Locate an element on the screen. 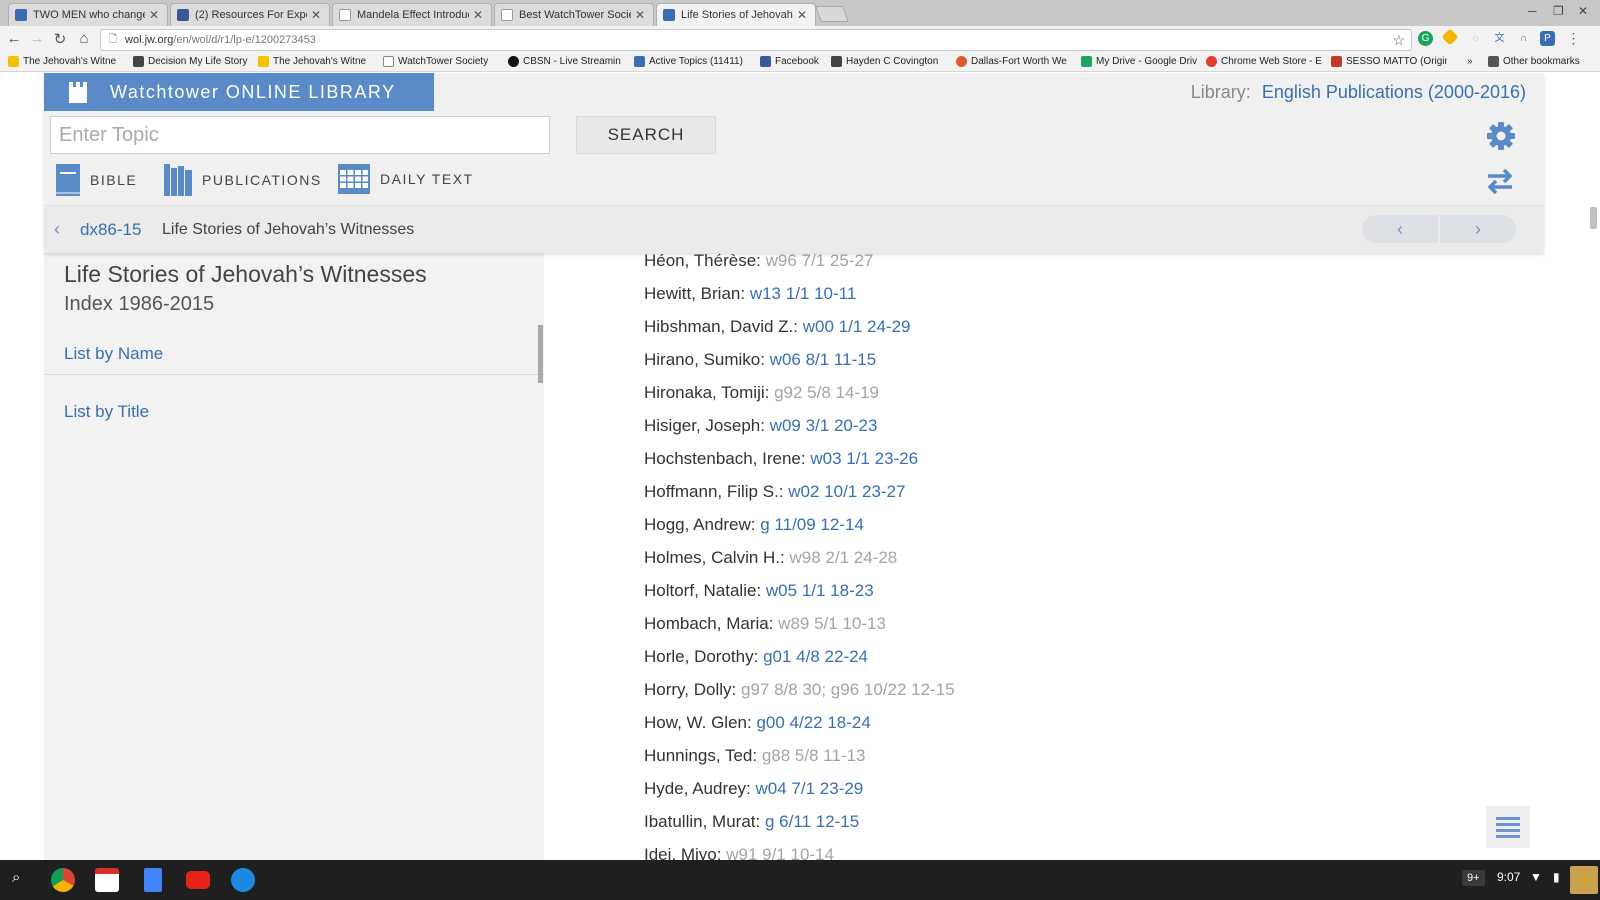 This screenshot has width=1600, height=900. bookmark-item: Decision My Life Story is located at coordinates (190, 61).